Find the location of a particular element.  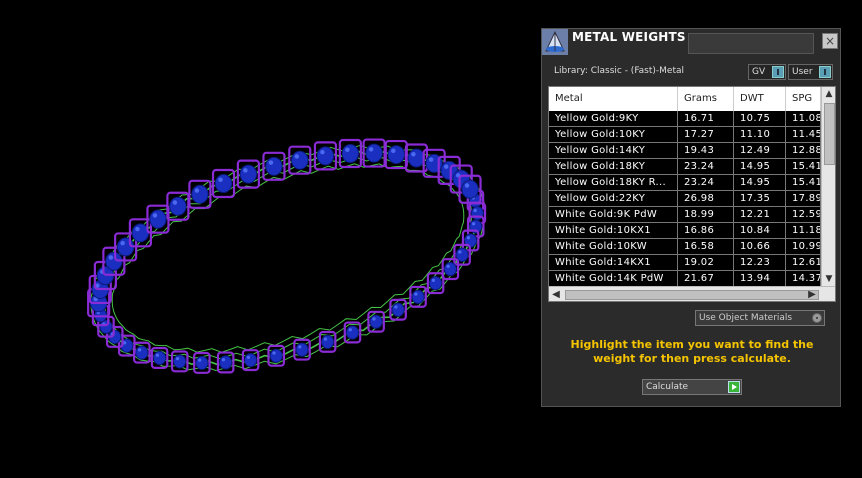

table-row: Yellow Gold:14KY 19.43 12.49 12.88 is located at coordinates (685, 151).